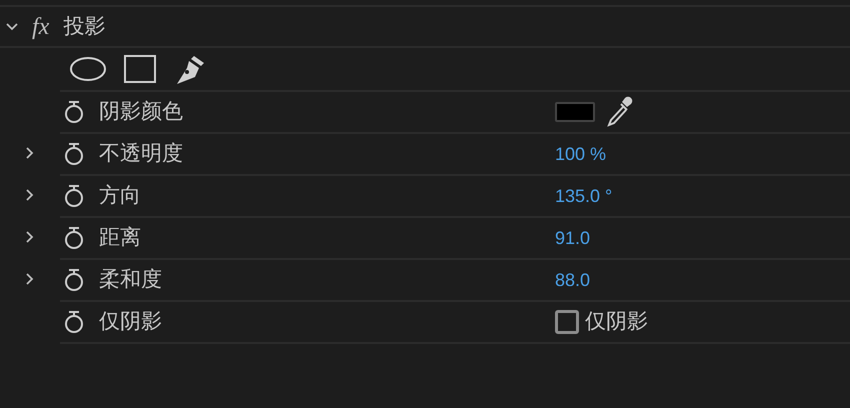 This screenshot has height=408, width=850. Describe the element at coordinates (131, 322) in the screenshot. I see `property-label: 仅阴影` at that location.